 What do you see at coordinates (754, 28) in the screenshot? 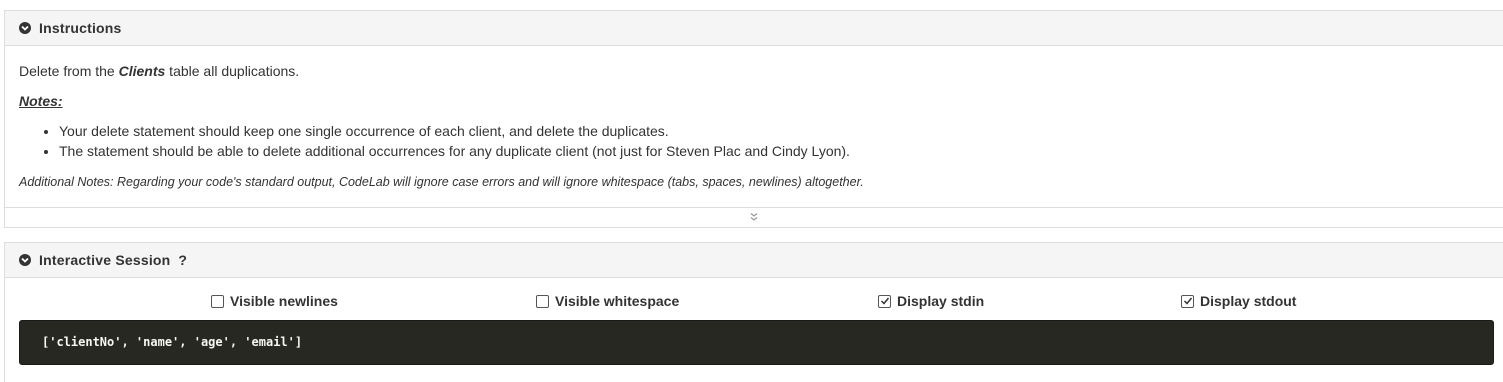
I see `instructions-header: Instructions` at bounding box center [754, 28].